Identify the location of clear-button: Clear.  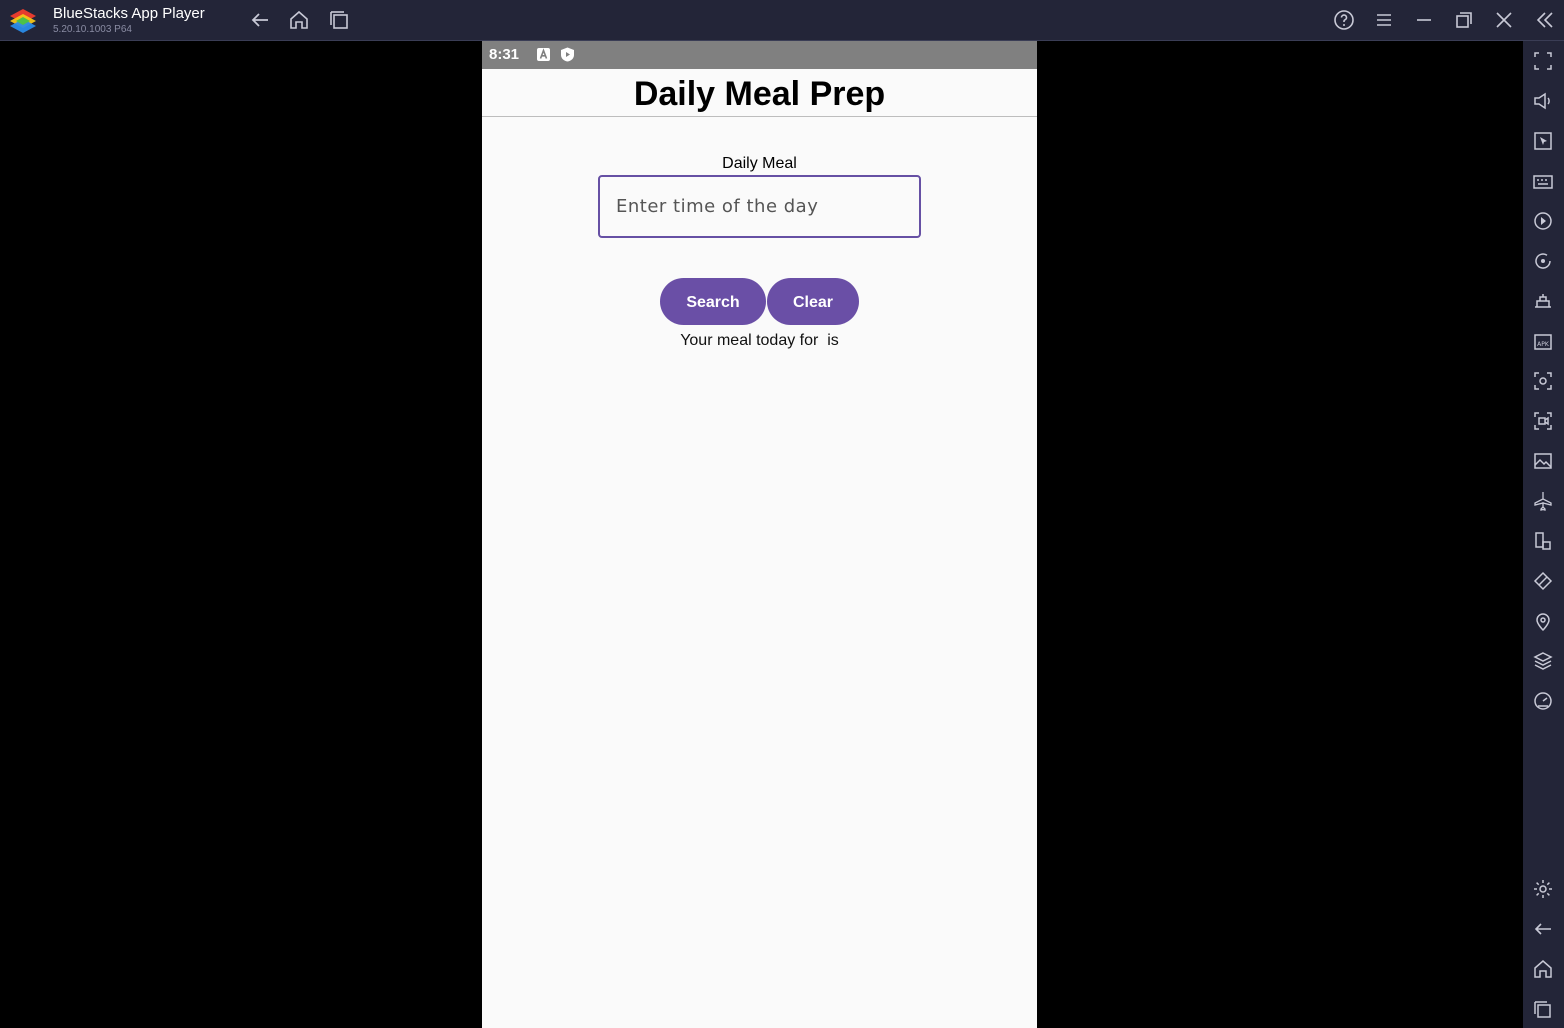
(813, 301).